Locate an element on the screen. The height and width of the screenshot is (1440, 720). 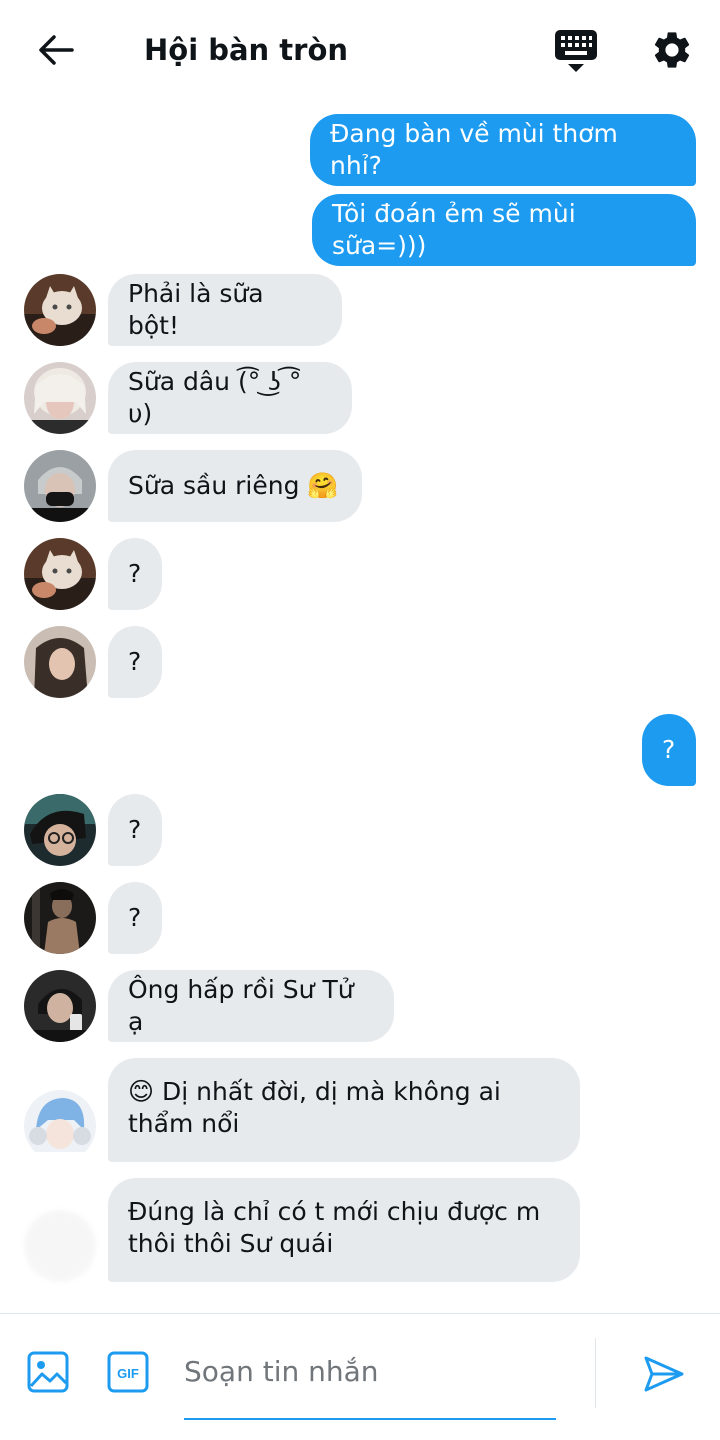
gif-icon: GIF is located at coordinates (128, 1372).